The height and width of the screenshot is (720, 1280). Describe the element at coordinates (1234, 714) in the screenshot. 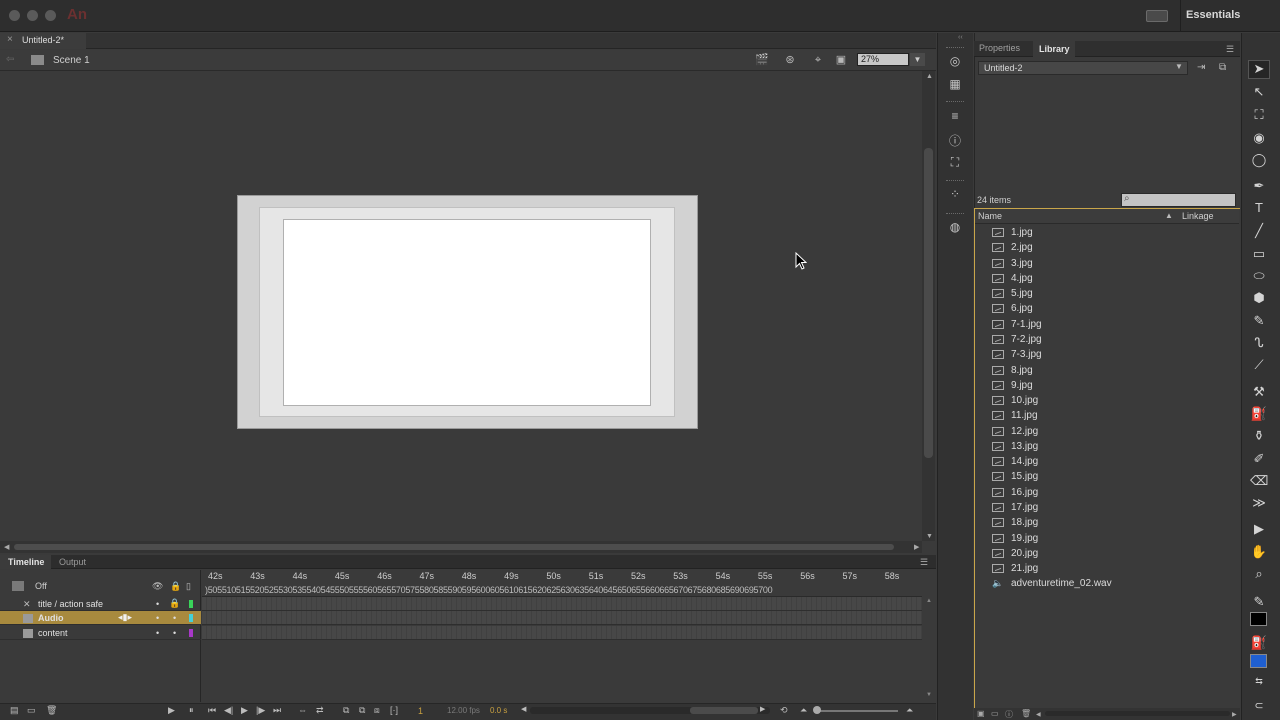

I see `library-scroll-right-icon: ▶` at that location.